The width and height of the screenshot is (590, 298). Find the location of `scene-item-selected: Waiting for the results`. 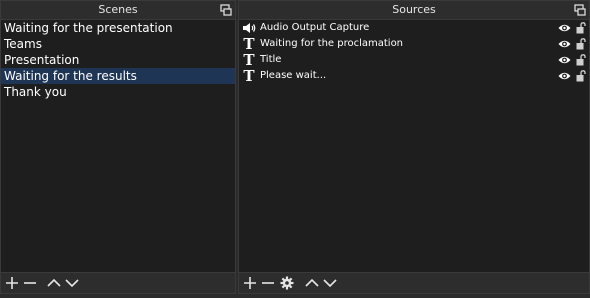

scene-item-selected: Waiting for the results is located at coordinates (118, 76).